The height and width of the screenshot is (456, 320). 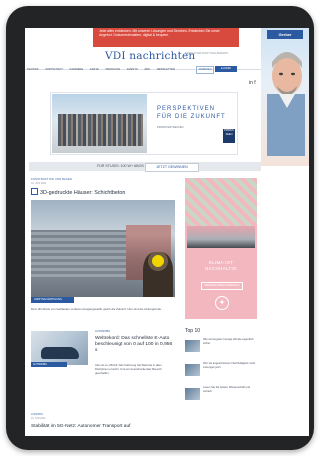 I want to click on nav-item: ABO, so click(x=147, y=69).